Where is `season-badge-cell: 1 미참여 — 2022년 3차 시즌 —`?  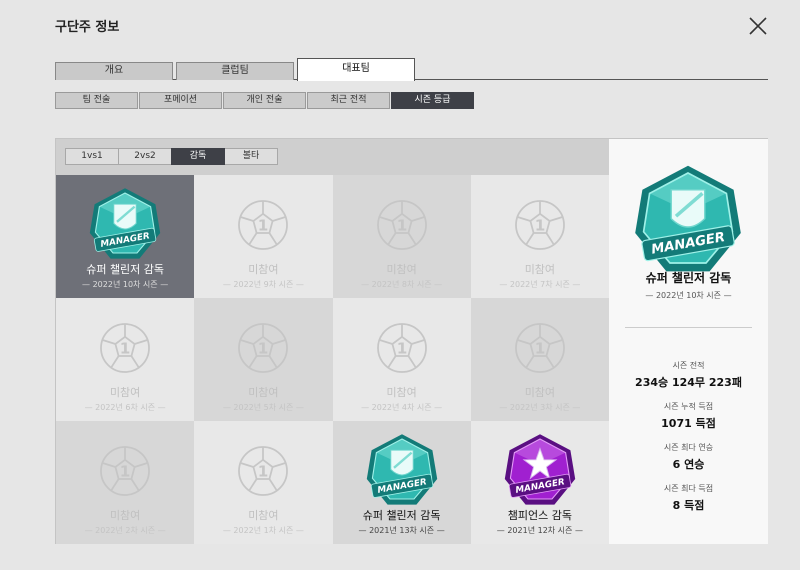 season-badge-cell: 1 미참여 — 2022년 3차 시즌 — is located at coordinates (539, 359).